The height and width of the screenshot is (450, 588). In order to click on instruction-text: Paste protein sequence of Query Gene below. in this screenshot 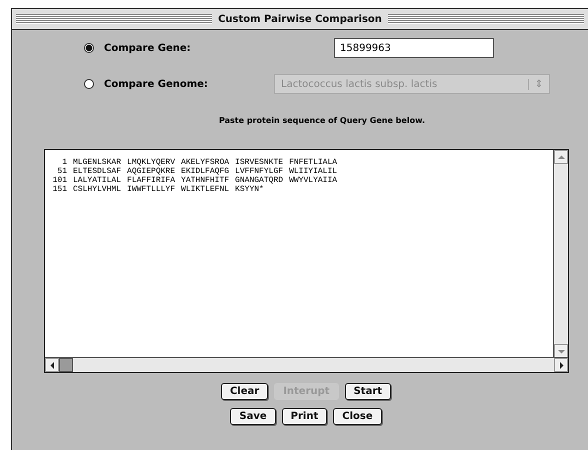, I will do `click(322, 120)`.